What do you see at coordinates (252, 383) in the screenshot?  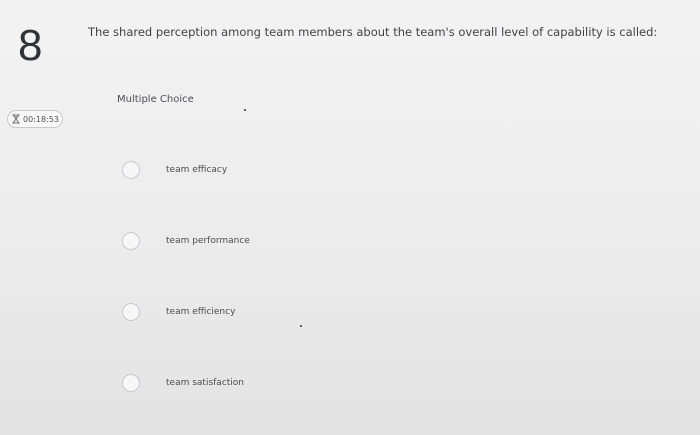 I see `option-row: team satisfaction` at bounding box center [252, 383].